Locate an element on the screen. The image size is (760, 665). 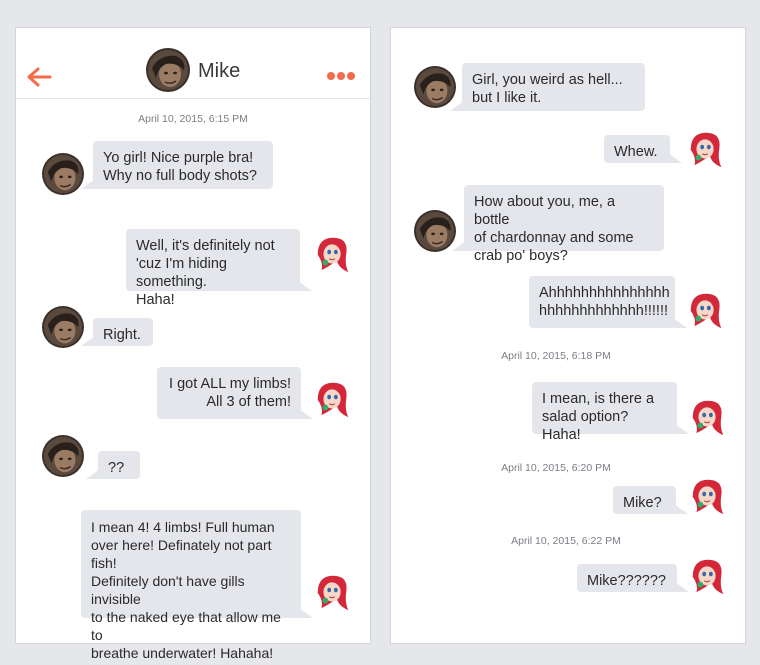
outgoing-message-bubble: Whew. is located at coordinates (643, 149).